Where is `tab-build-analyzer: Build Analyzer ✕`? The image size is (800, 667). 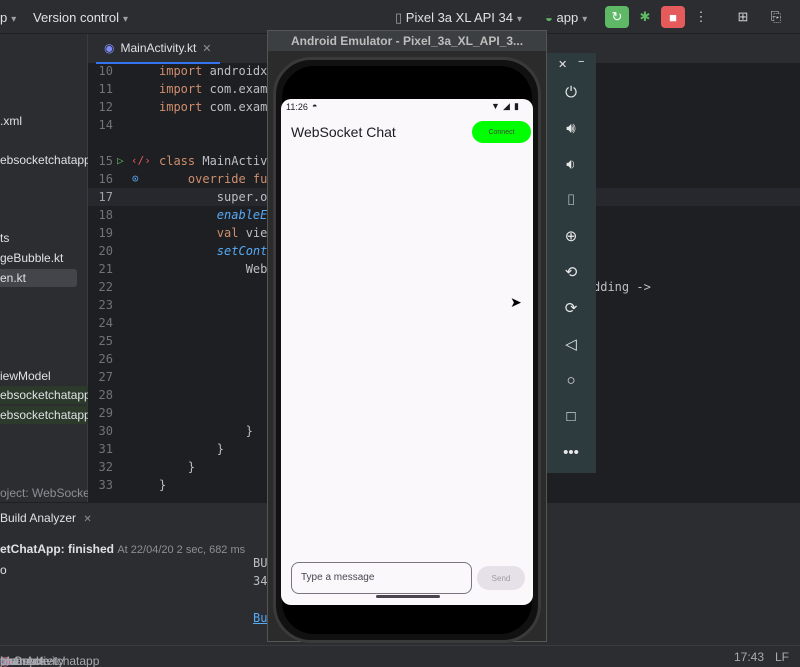
tab-build-analyzer: Build Analyzer ✕ is located at coordinates (46, 518).